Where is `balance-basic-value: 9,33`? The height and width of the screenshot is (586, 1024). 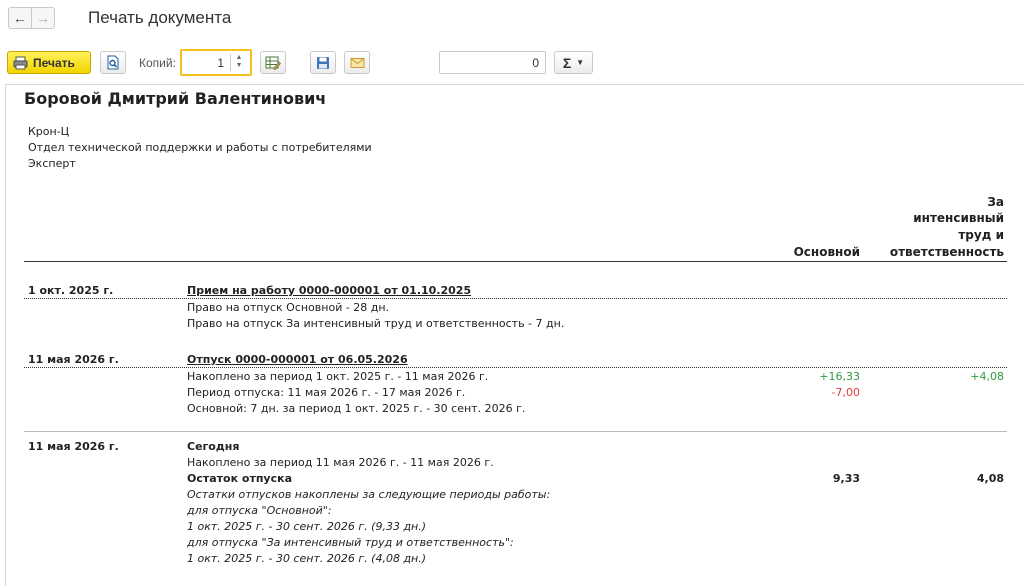 balance-basic-value: 9,33 is located at coordinates (846, 478).